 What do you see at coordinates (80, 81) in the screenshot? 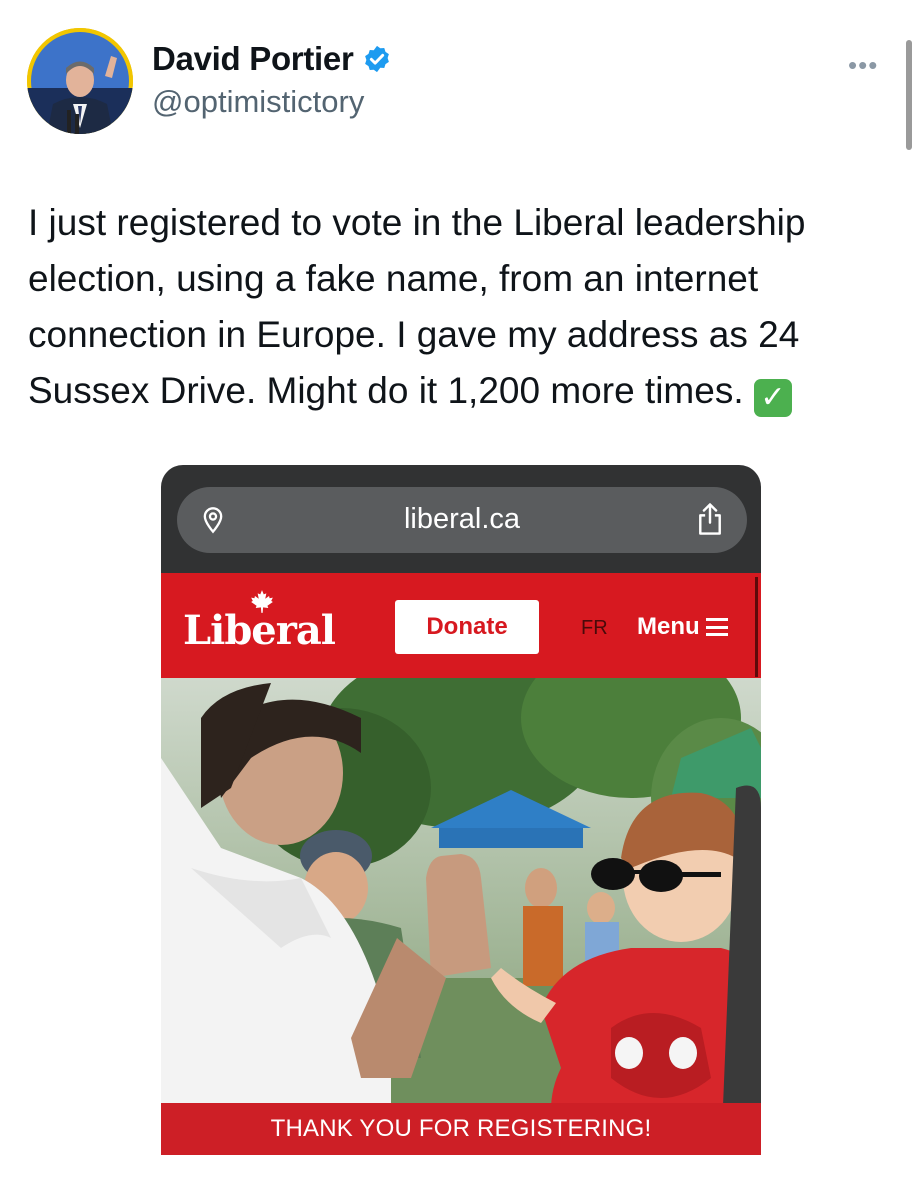
I see `avatar` at bounding box center [80, 81].